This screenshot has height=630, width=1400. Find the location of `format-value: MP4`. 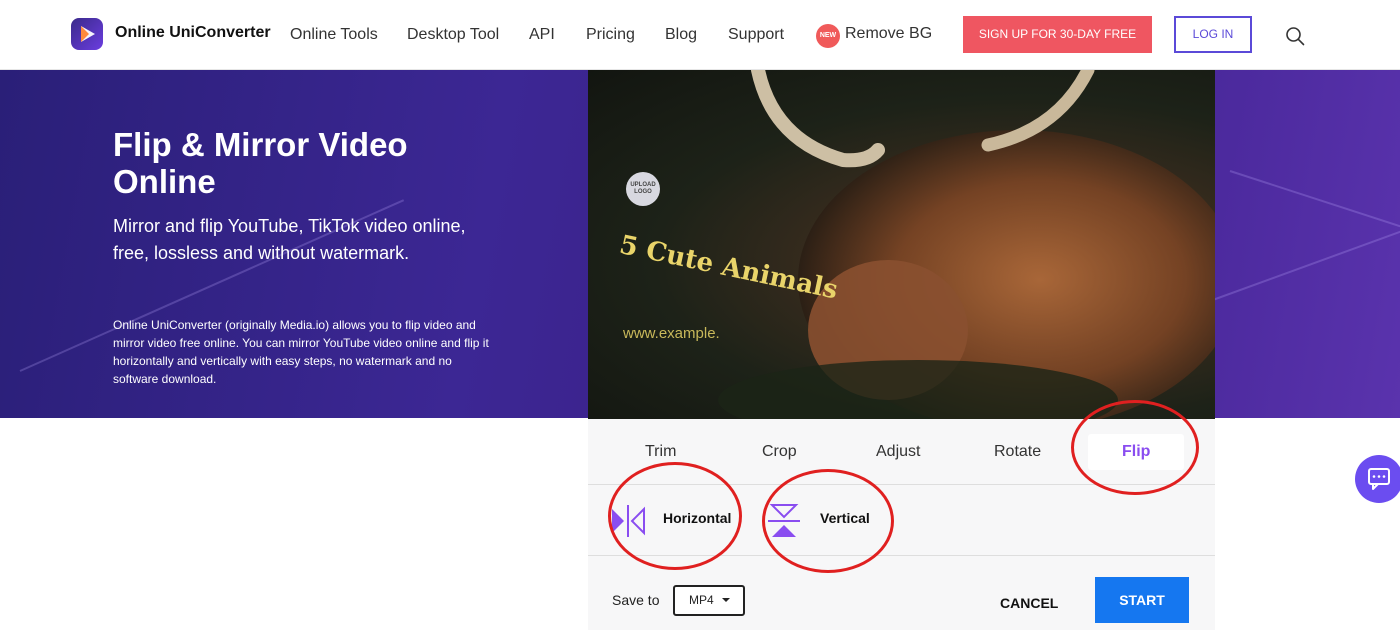

format-value: MP4 is located at coordinates (701, 600).